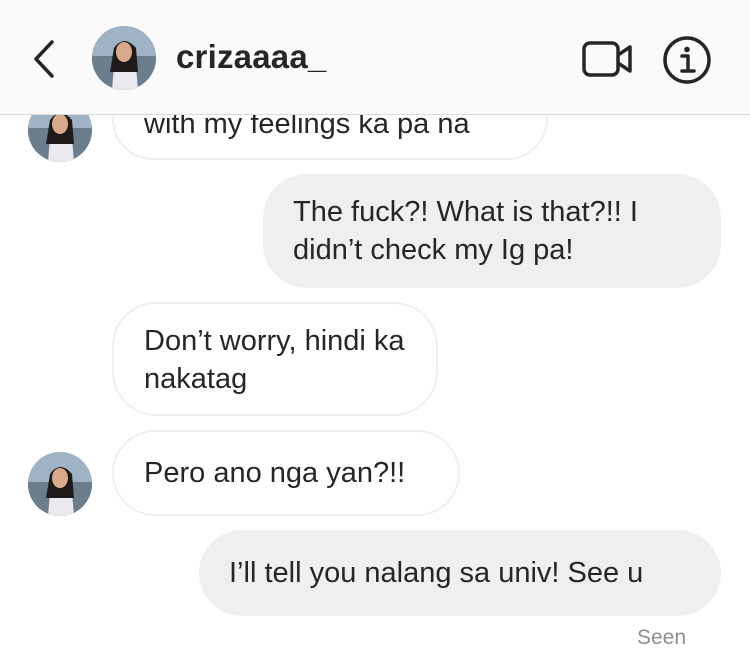 The height and width of the screenshot is (650, 750). I want to click on message-text: Don’t worry, hindi ka nakatag, so click(274, 360).